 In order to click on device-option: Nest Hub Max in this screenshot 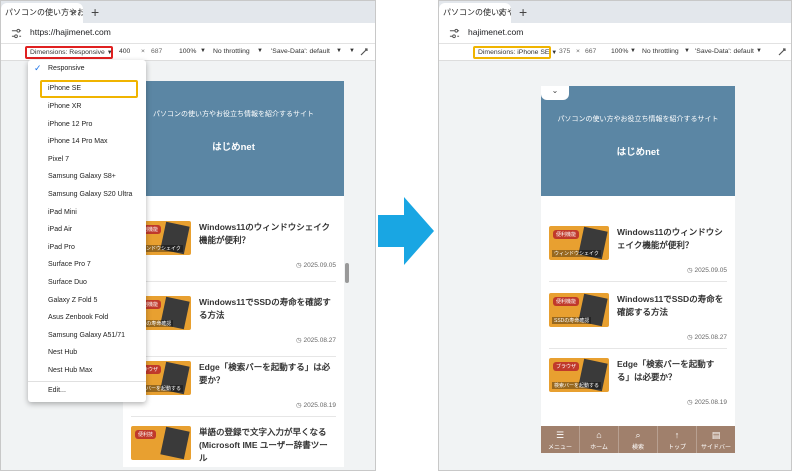, I will do `click(87, 371)`.